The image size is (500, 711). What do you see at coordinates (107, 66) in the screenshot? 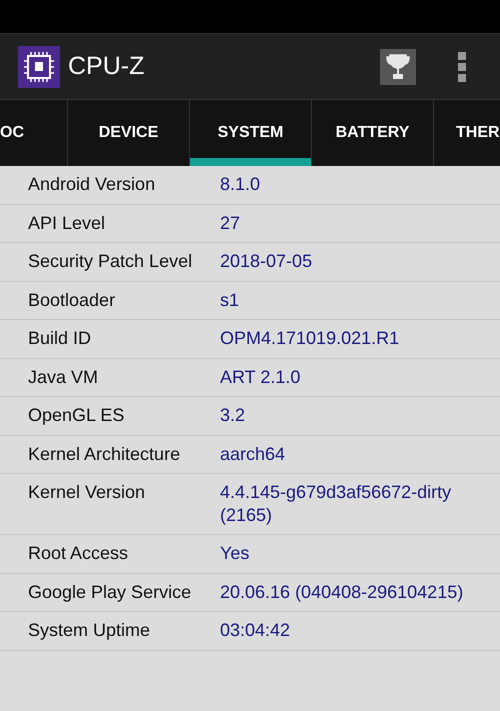
I see `app-title: CPU-Z` at bounding box center [107, 66].